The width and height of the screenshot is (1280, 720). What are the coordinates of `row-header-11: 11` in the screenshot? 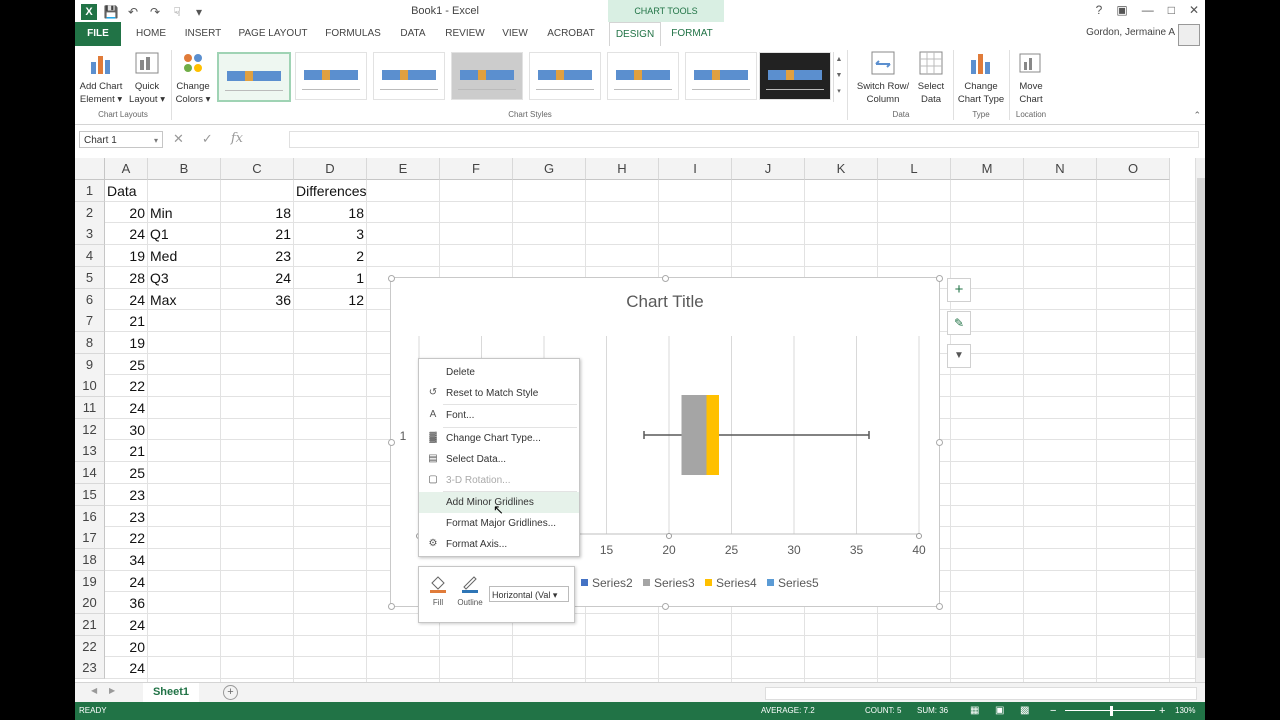 It's located at (90, 408).